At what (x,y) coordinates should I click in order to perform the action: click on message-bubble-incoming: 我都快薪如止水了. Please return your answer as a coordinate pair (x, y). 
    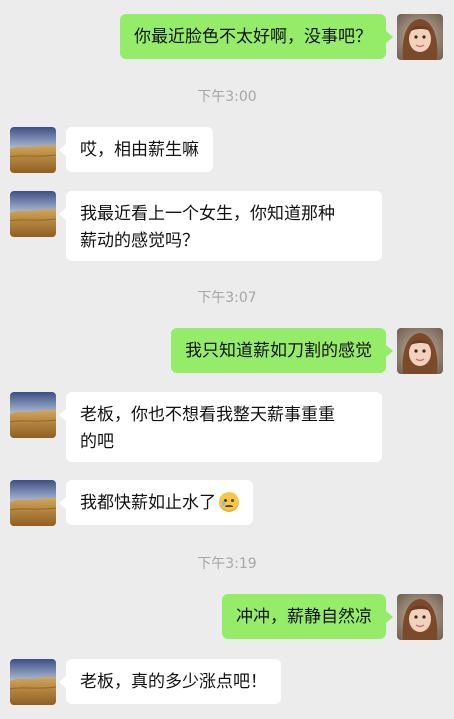
    Looking at the image, I should click on (156, 502).